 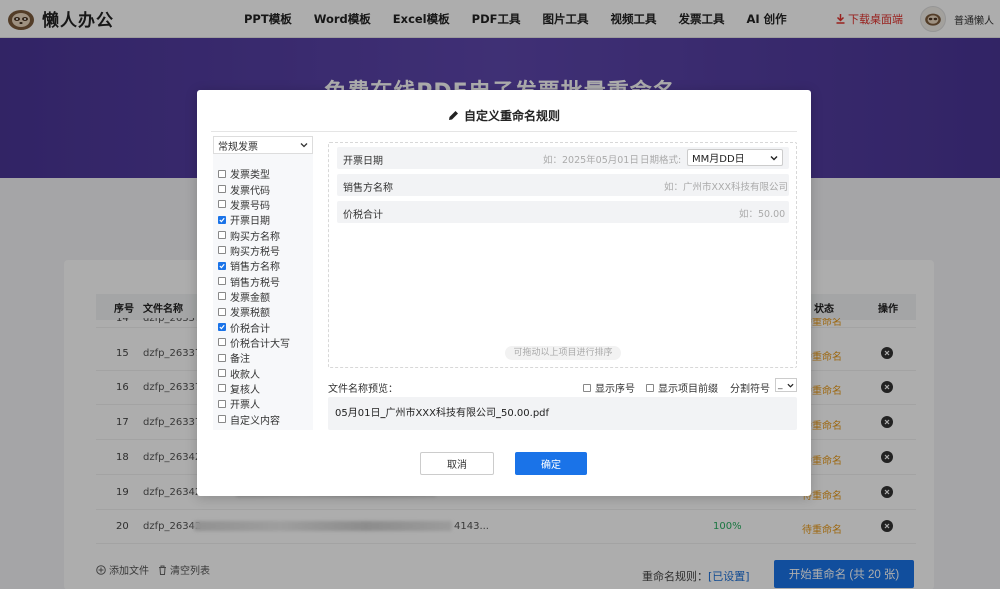 I want to click on field-checkbox: 销售方名称, so click(x=254, y=265).